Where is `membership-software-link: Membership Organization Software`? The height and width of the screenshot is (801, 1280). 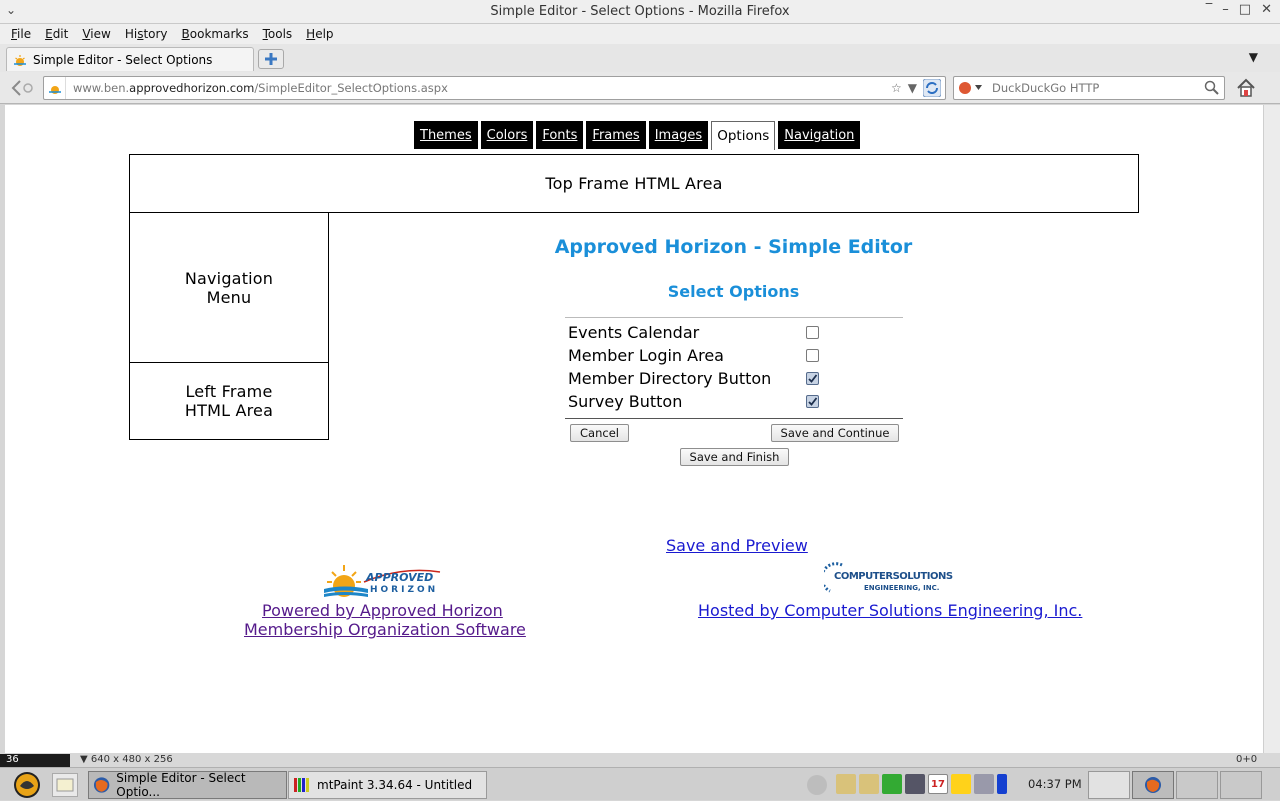 membership-software-link: Membership Organization Software is located at coordinates (385, 629).